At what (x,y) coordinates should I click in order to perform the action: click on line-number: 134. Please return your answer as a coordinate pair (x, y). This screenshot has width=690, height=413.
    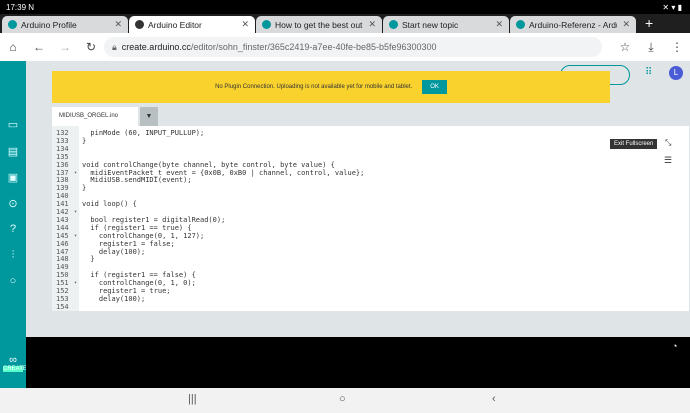
    Looking at the image, I should click on (62, 148).